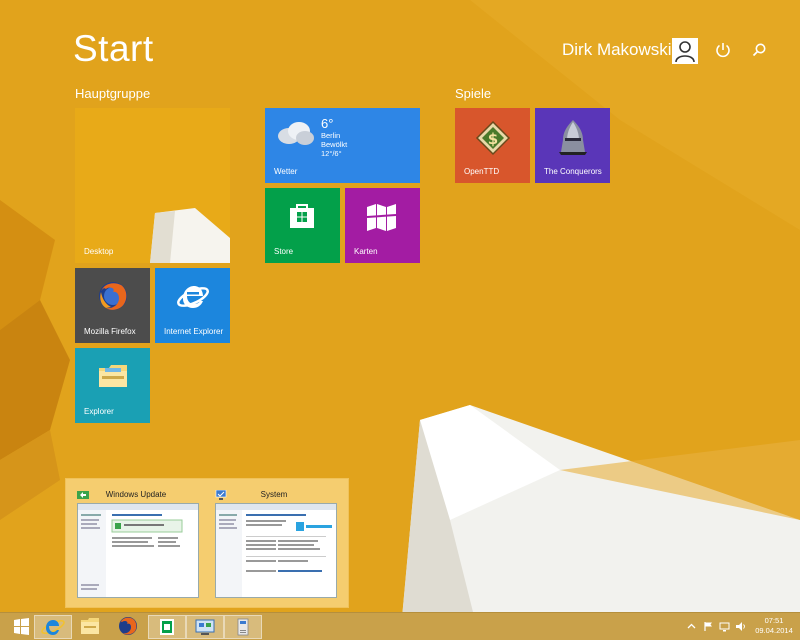 This screenshot has width=800, height=640. What do you see at coordinates (708, 626) in the screenshot?
I see `flag-icon` at bounding box center [708, 626].